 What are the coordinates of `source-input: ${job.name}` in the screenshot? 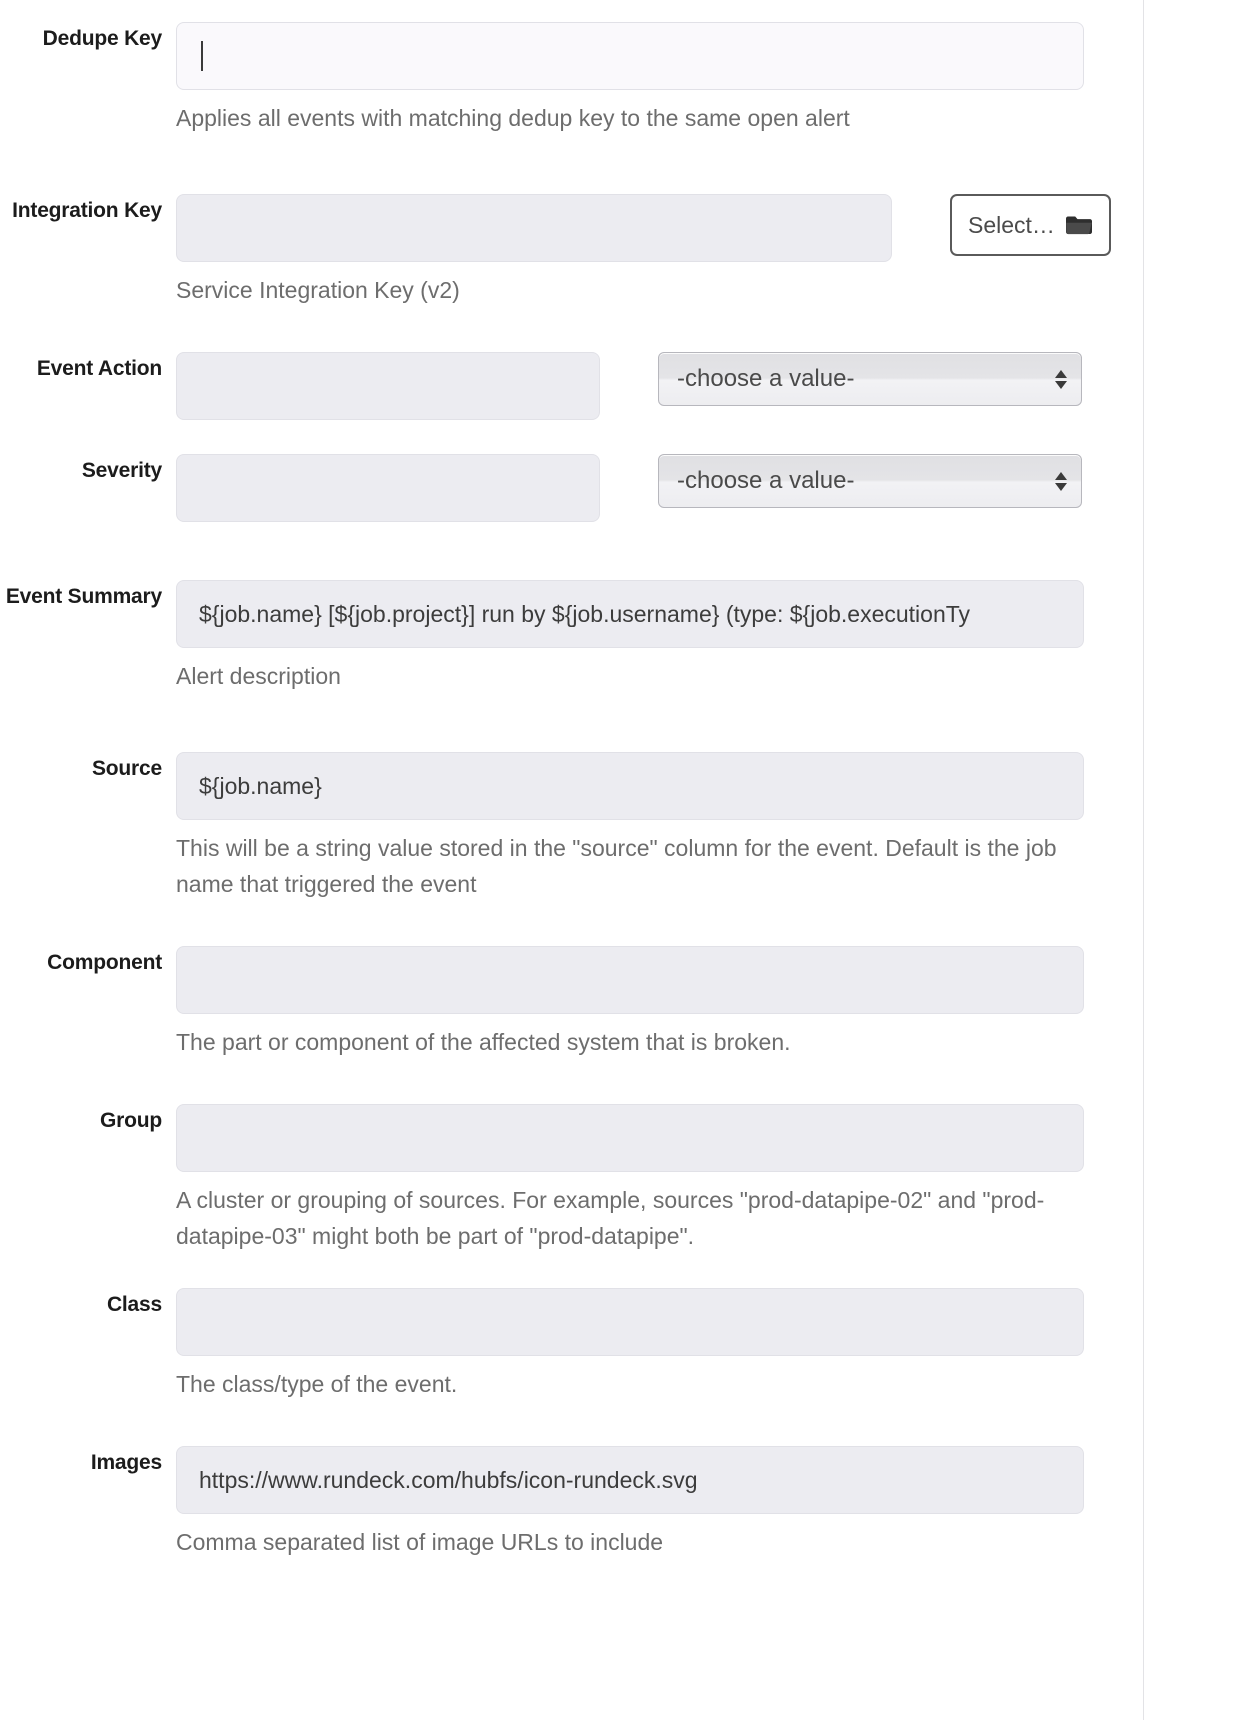 It's located at (630, 786).